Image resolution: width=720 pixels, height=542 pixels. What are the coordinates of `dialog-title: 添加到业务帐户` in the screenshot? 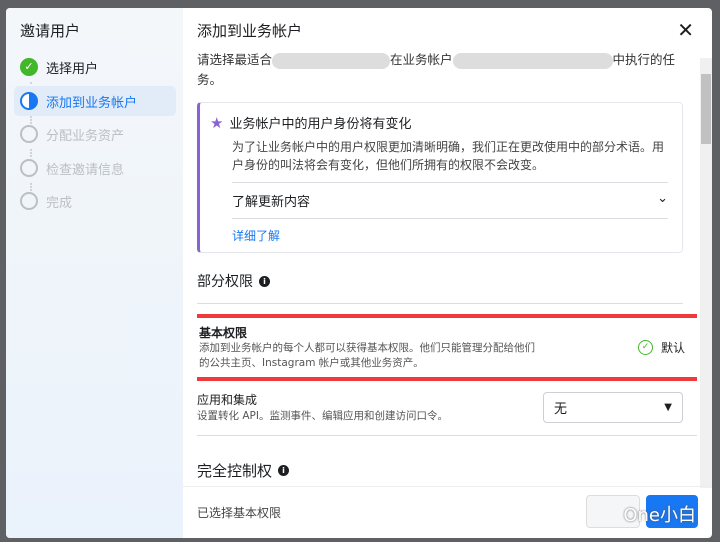 It's located at (250, 31).